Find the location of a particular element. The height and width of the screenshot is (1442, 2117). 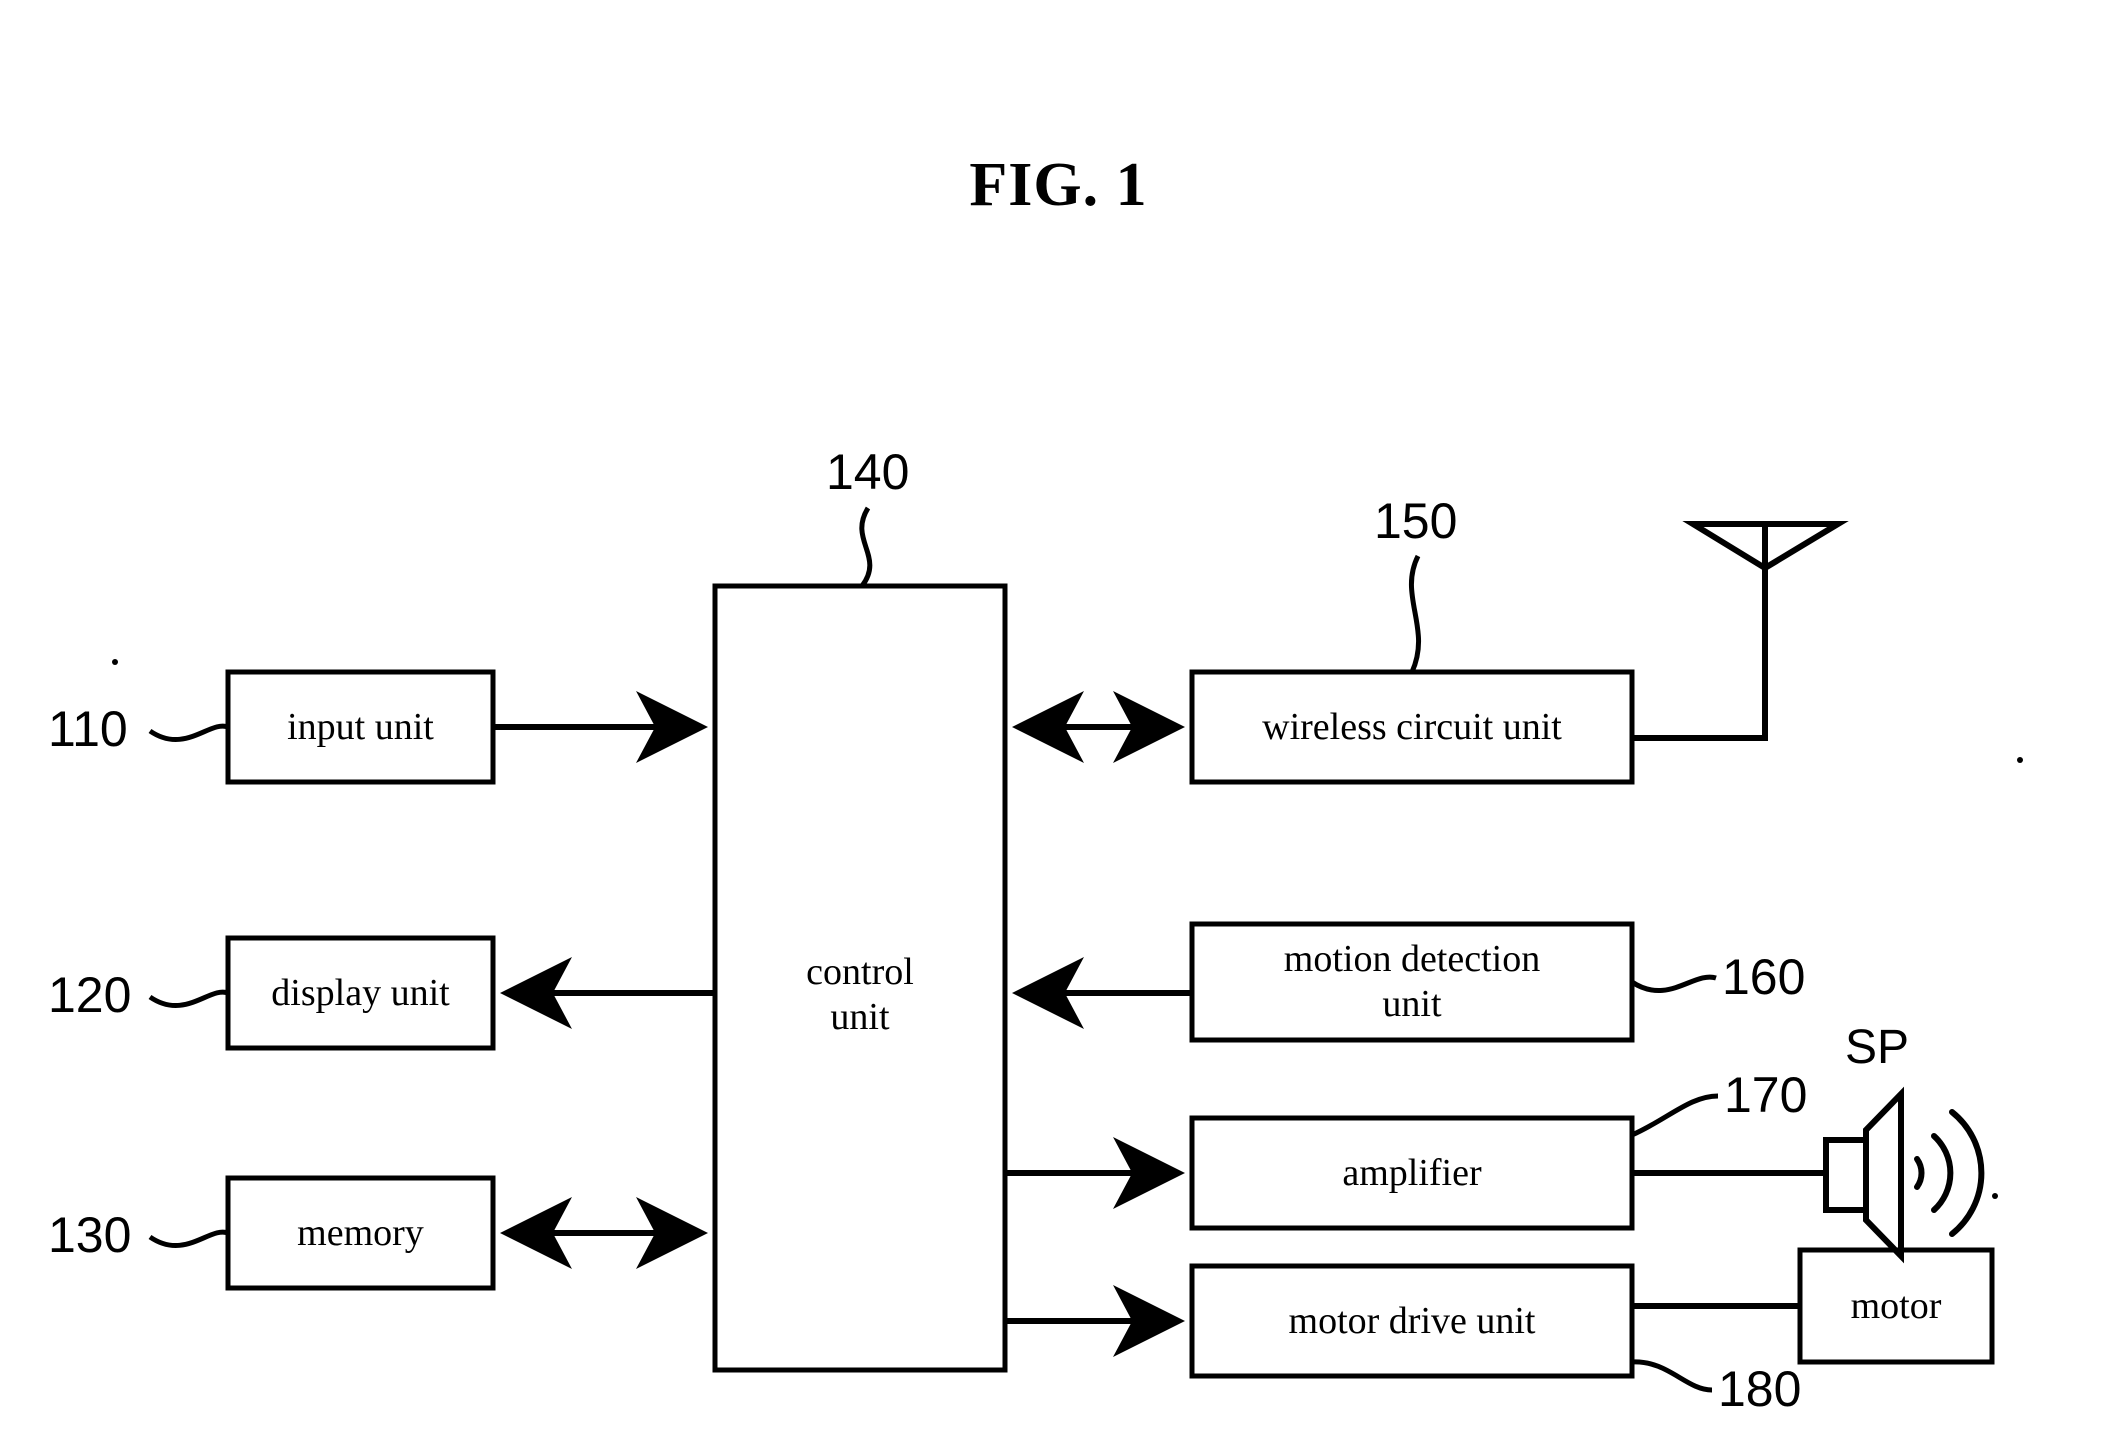

sound-waves-icon is located at coordinates (1949, 1173).